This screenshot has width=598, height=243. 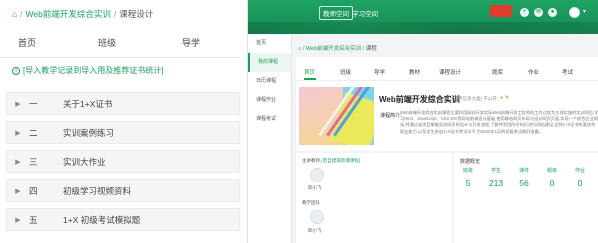 What do you see at coordinates (580, 177) in the screenshot?
I see `stat-item: 作业 0` at bounding box center [580, 177].